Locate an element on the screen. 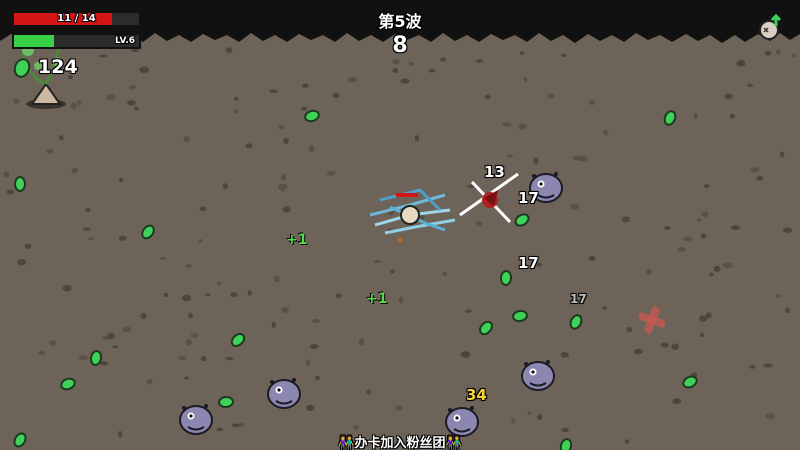 The image size is (800, 450). heal-number: +1 is located at coordinates (377, 299).